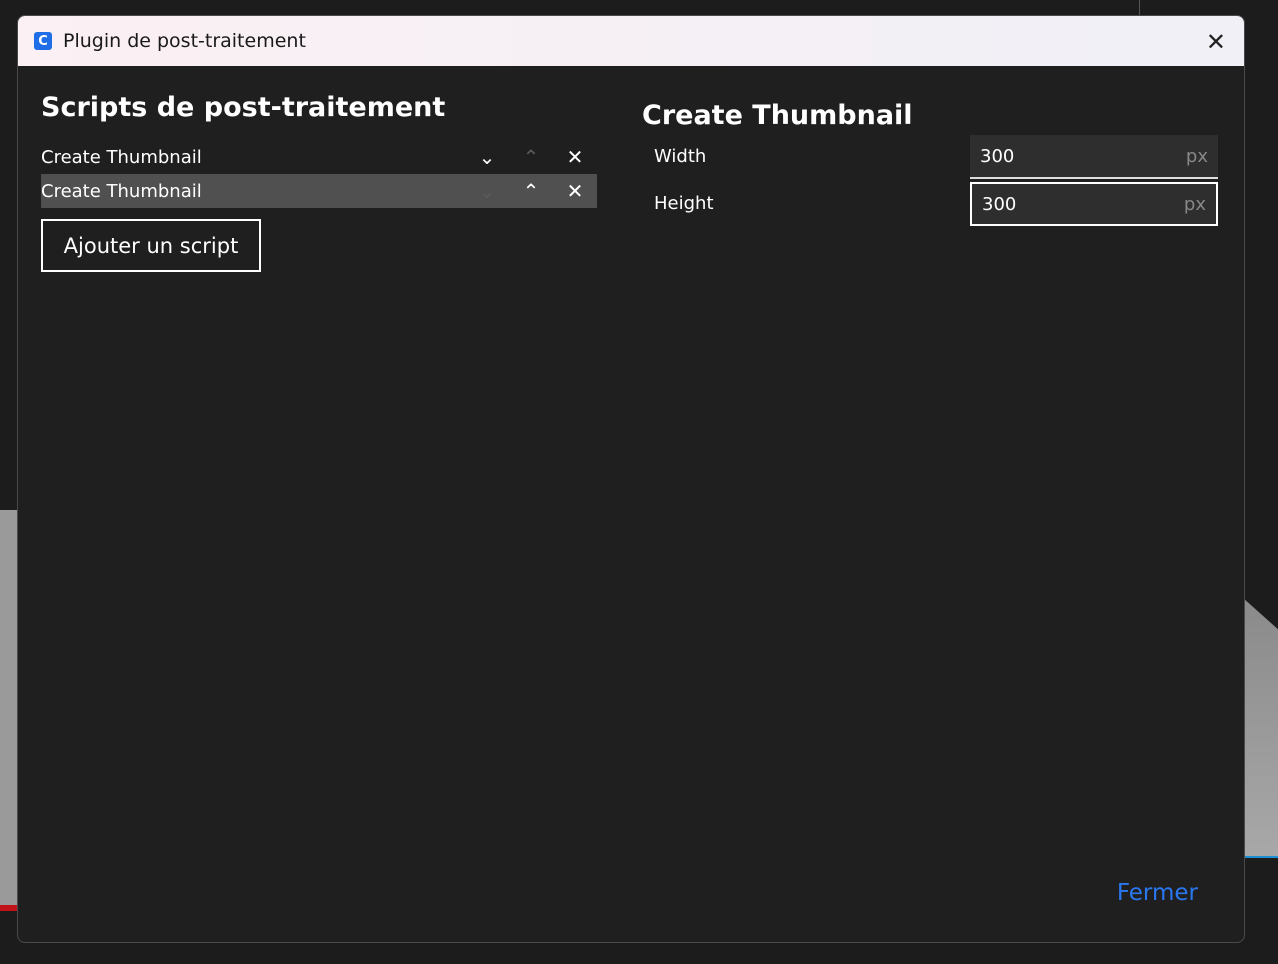  Describe the element at coordinates (184, 41) in the screenshot. I see `window-title: Plugin de post-traitement` at that location.